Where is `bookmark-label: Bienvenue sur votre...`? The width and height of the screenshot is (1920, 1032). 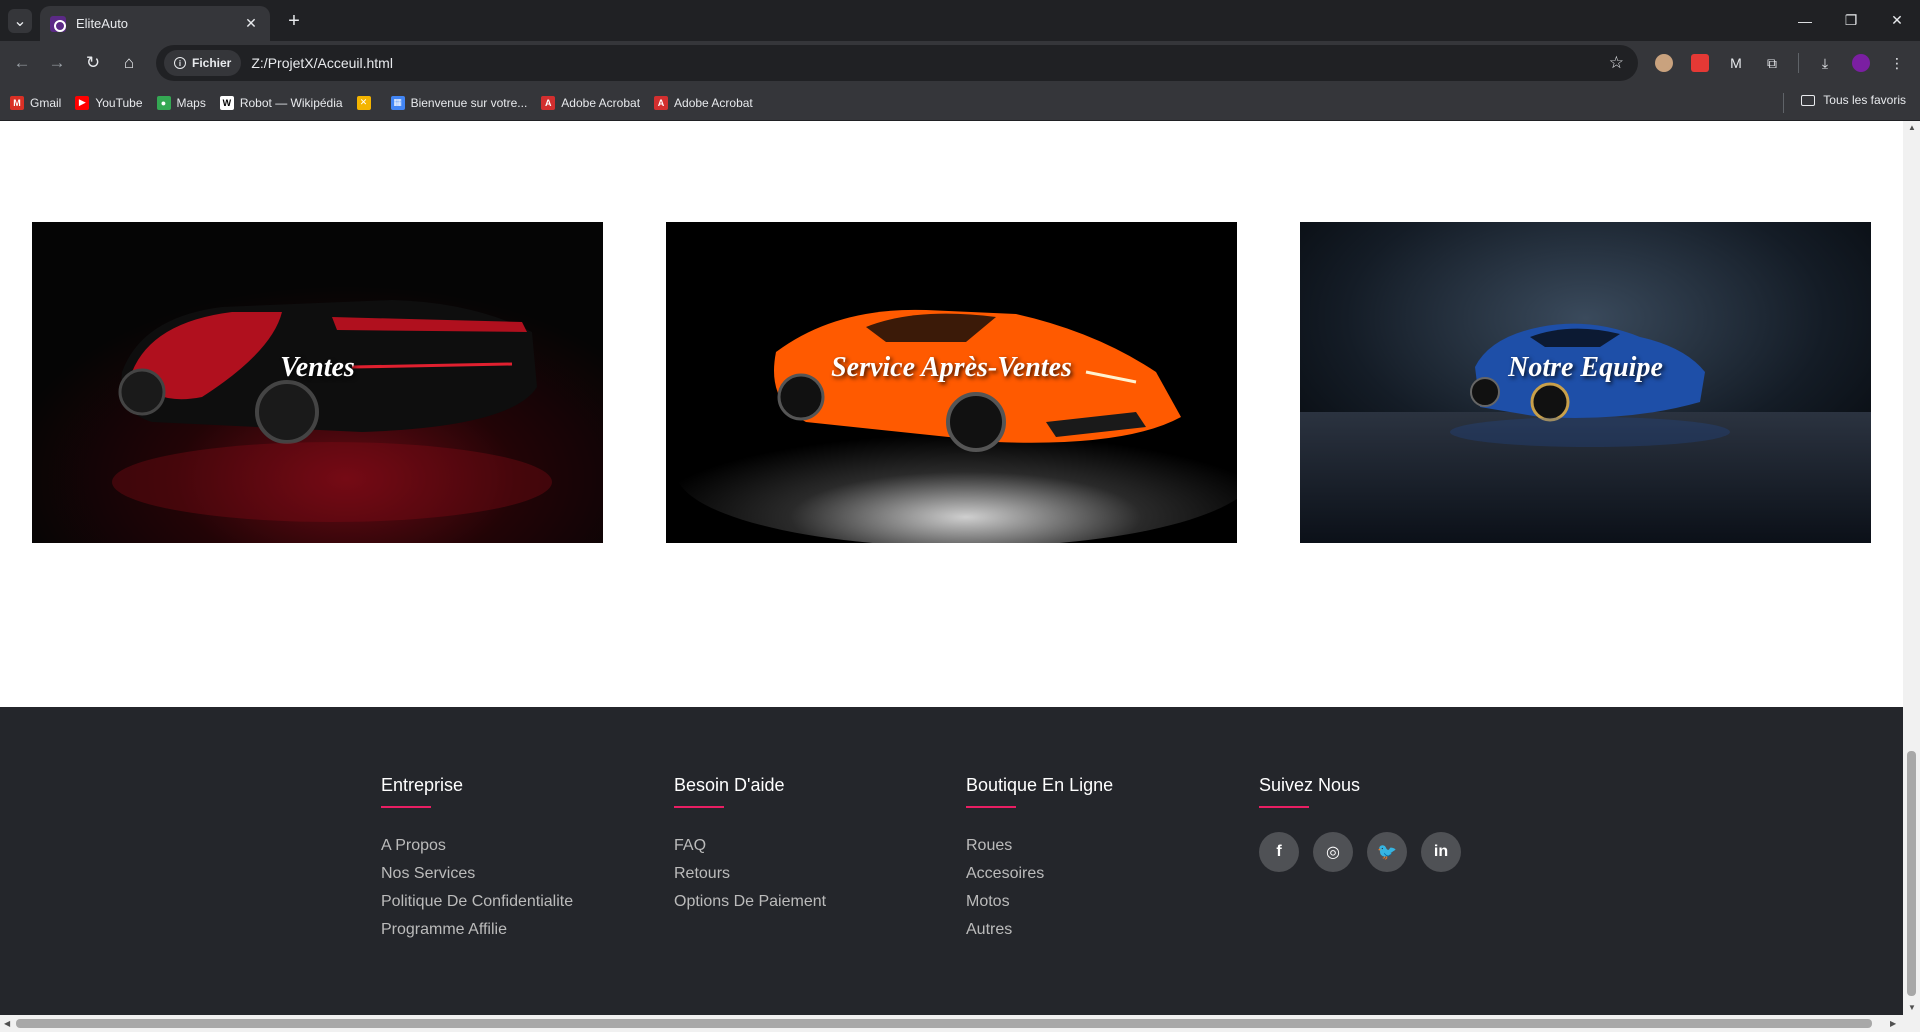
bookmark-label: Bienvenue sur votre... is located at coordinates (469, 102).